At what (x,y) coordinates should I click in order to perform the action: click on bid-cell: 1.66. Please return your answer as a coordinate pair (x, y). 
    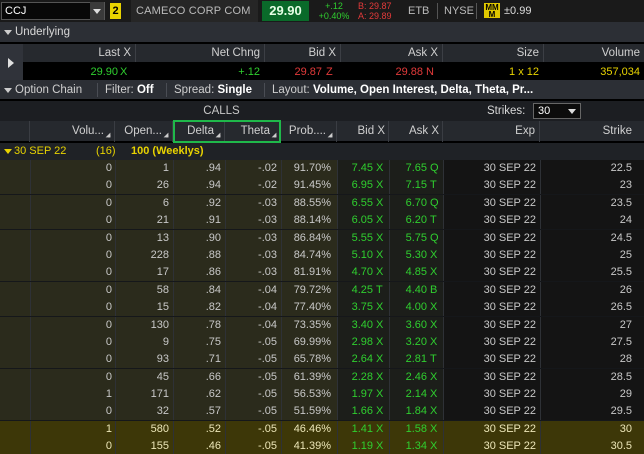
    Looking at the image, I should click on (355, 411).